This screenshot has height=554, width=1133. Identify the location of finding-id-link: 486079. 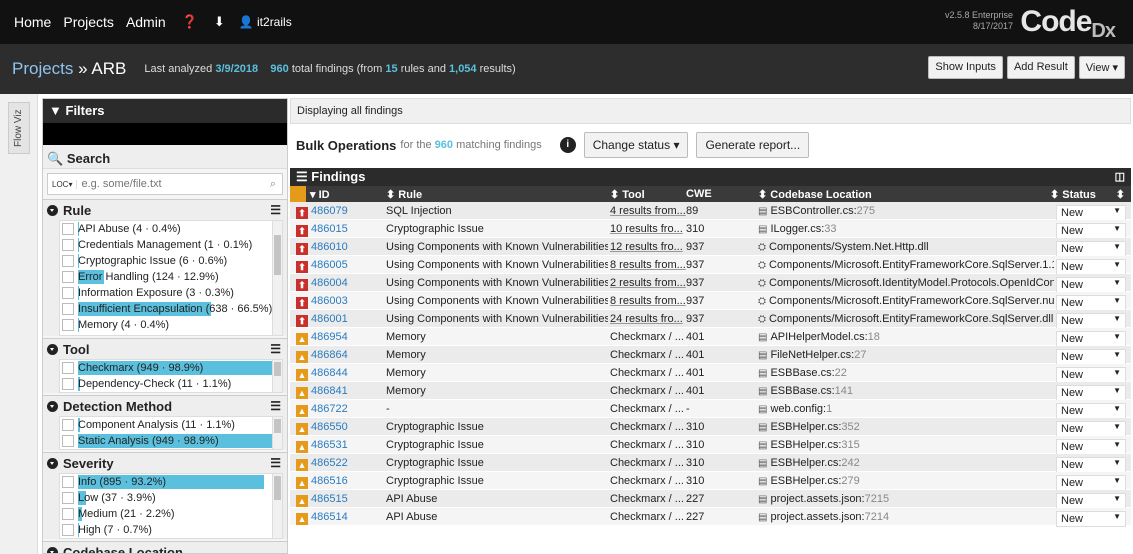
(329, 211).